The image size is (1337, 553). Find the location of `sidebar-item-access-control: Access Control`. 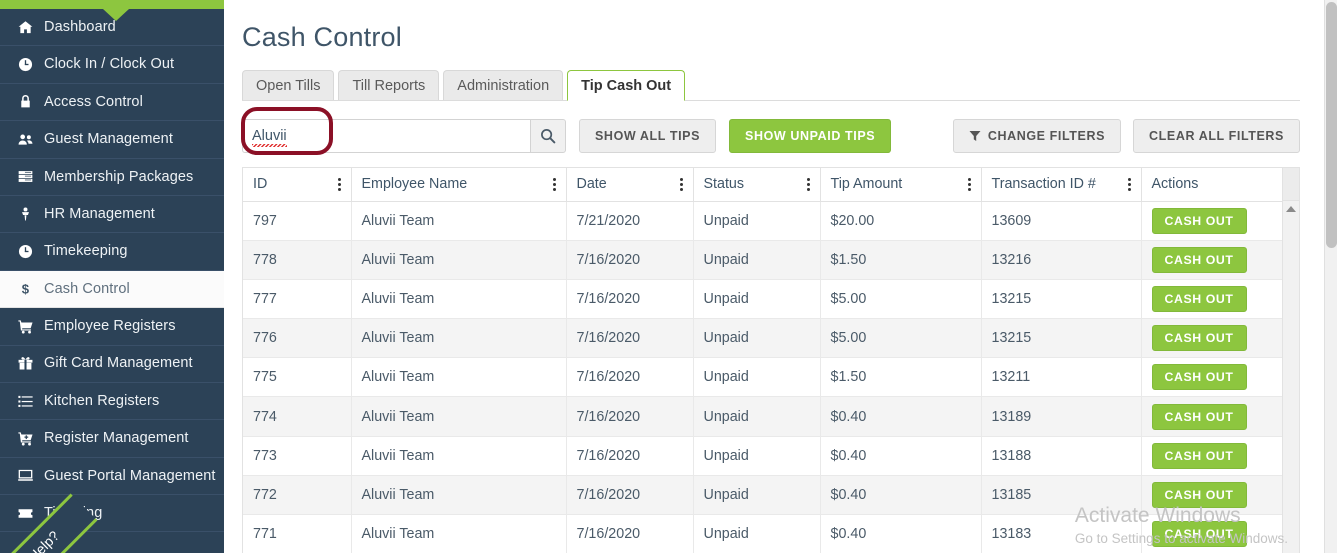

sidebar-item-access-control: Access Control is located at coordinates (112, 103).